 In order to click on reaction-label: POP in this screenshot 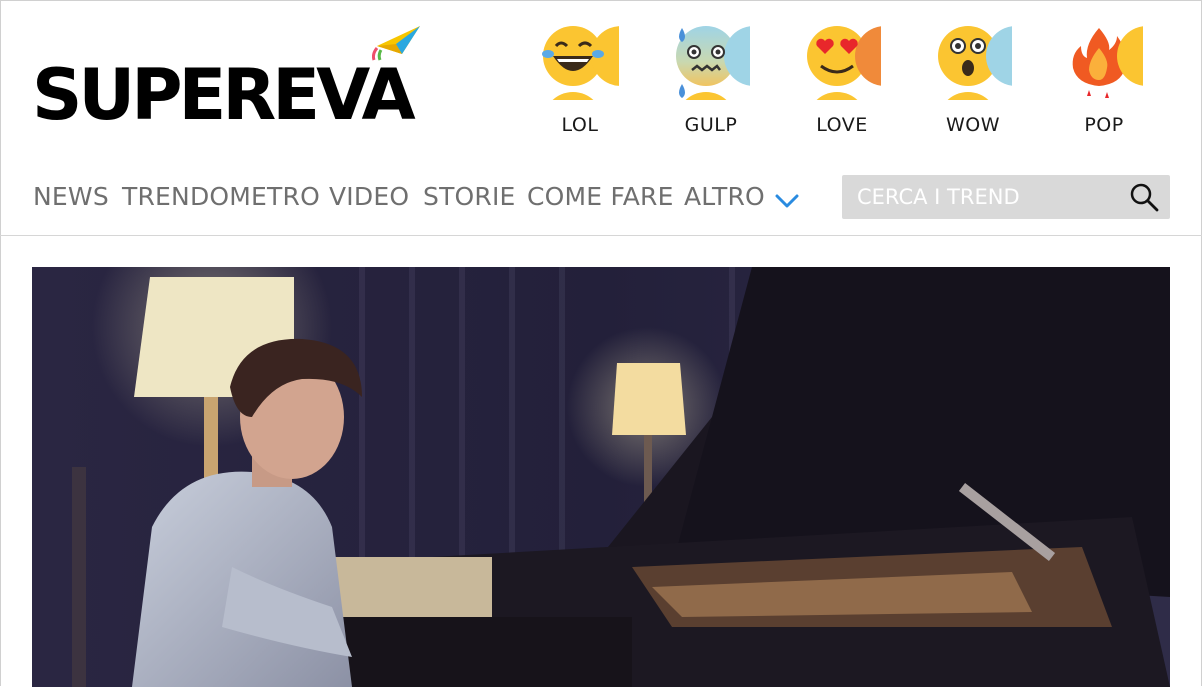, I will do `click(1104, 125)`.